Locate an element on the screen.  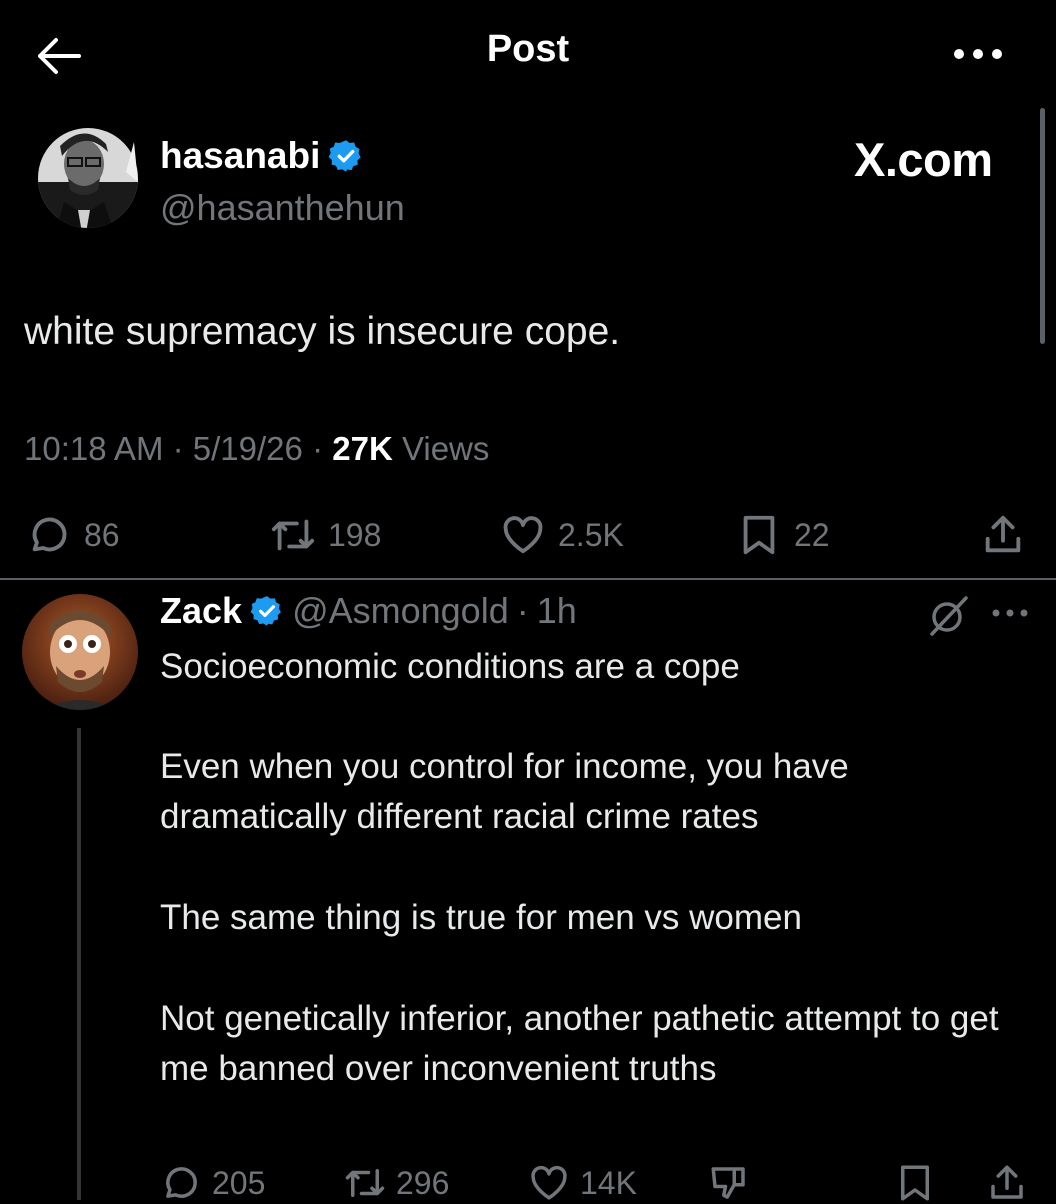
reply-author-name: Zack is located at coordinates (201, 611).